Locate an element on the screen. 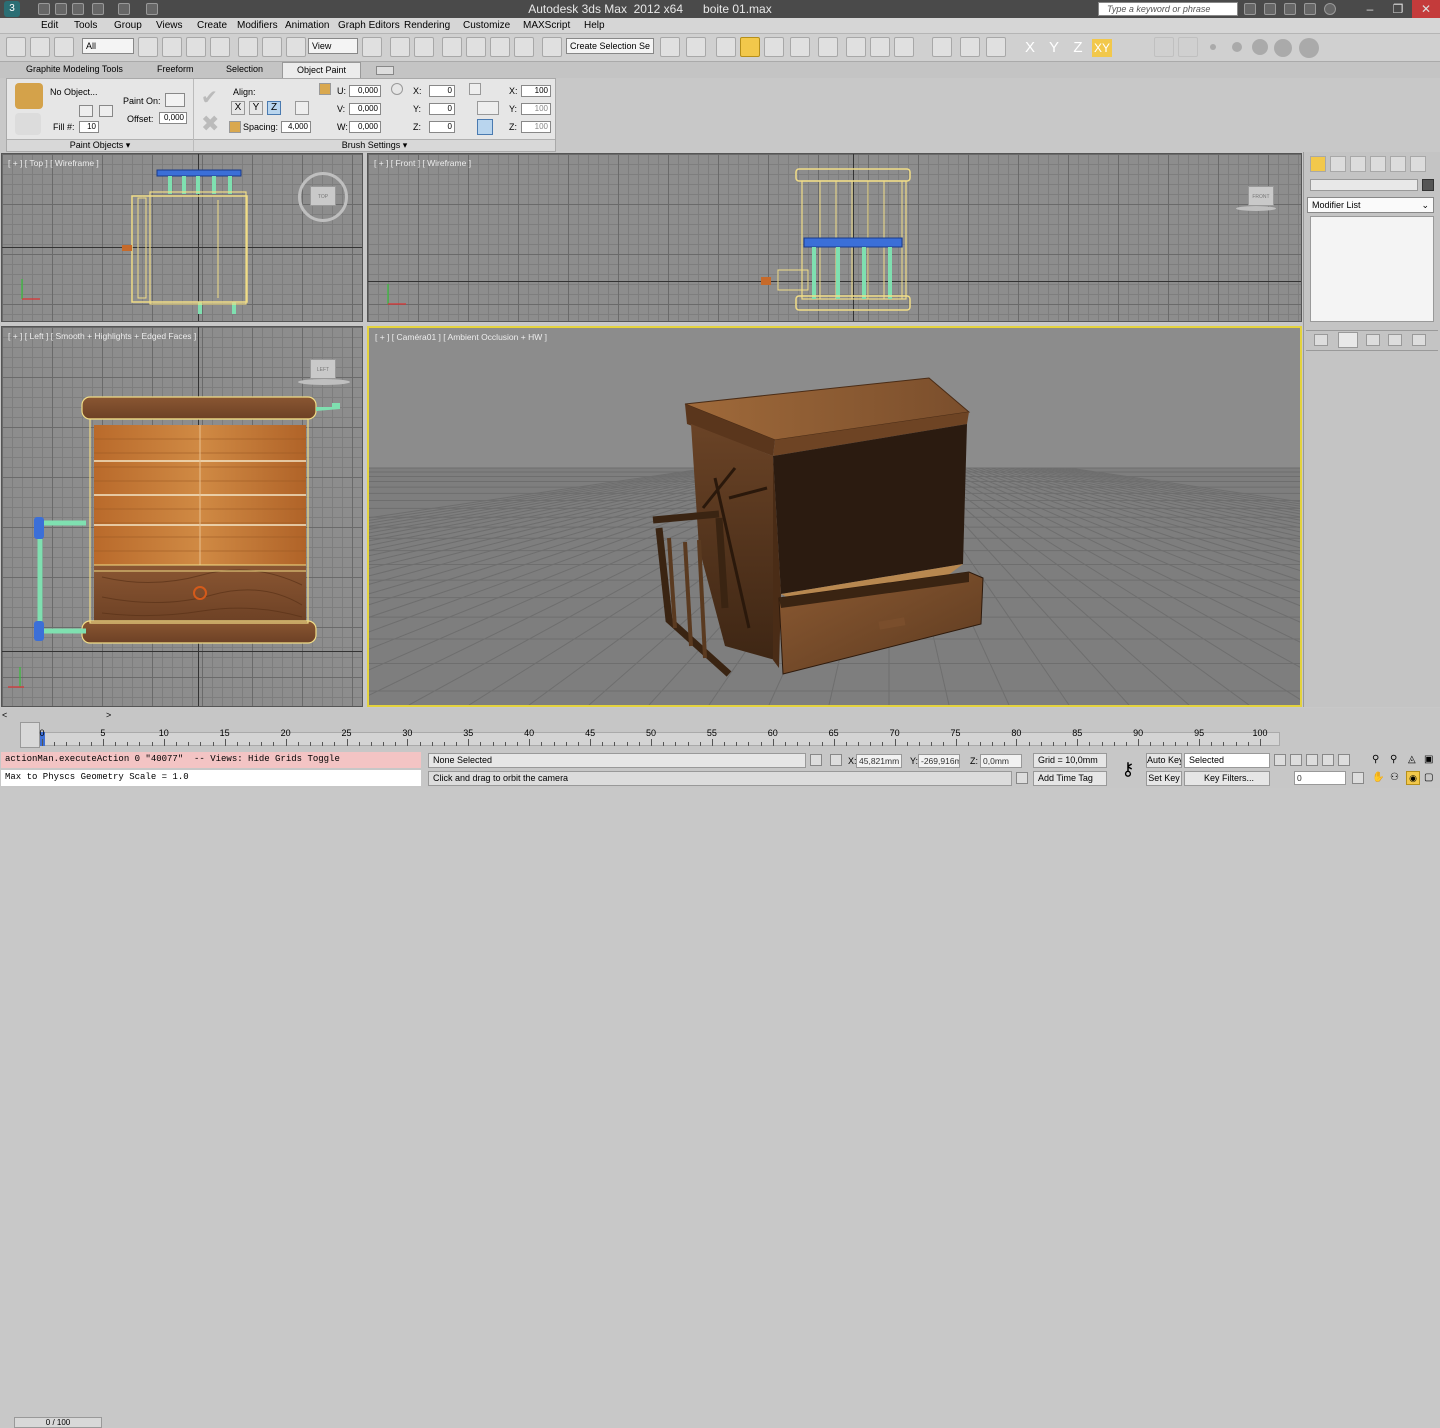 The height and width of the screenshot is (1428, 1440). offset-input: 0,000 is located at coordinates (173, 118).